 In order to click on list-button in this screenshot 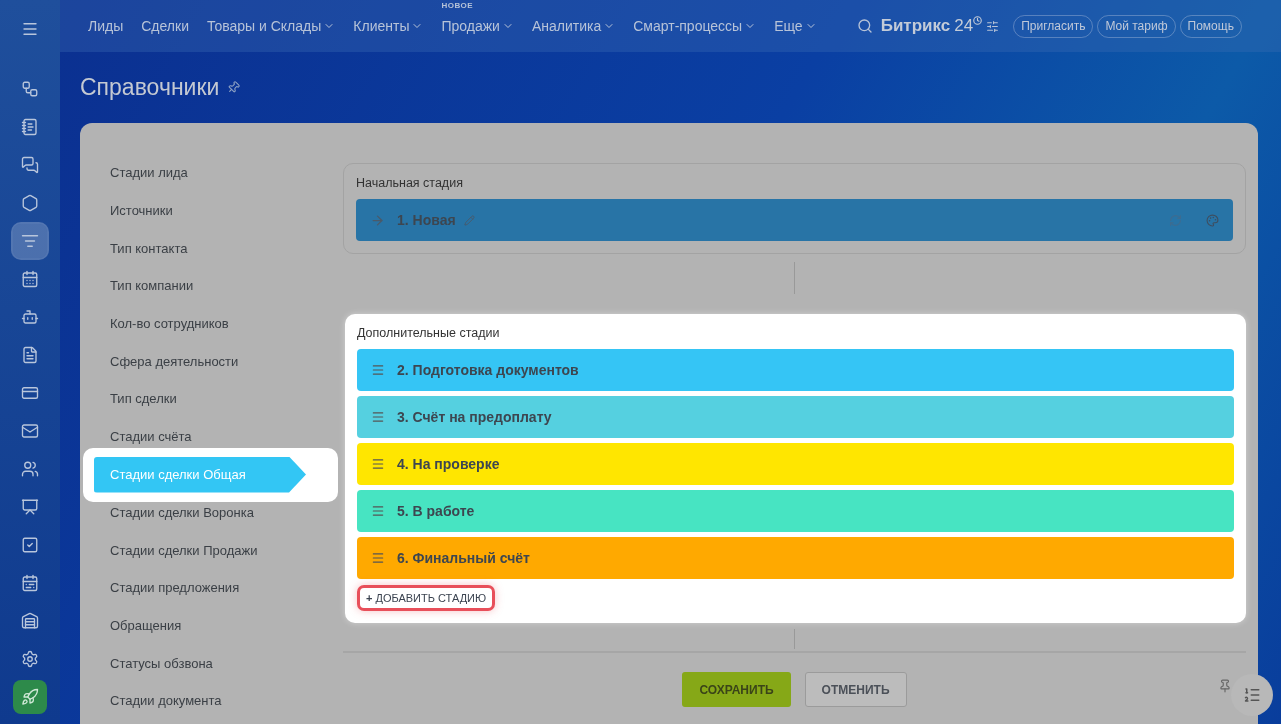, I will do `click(1252, 695)`.